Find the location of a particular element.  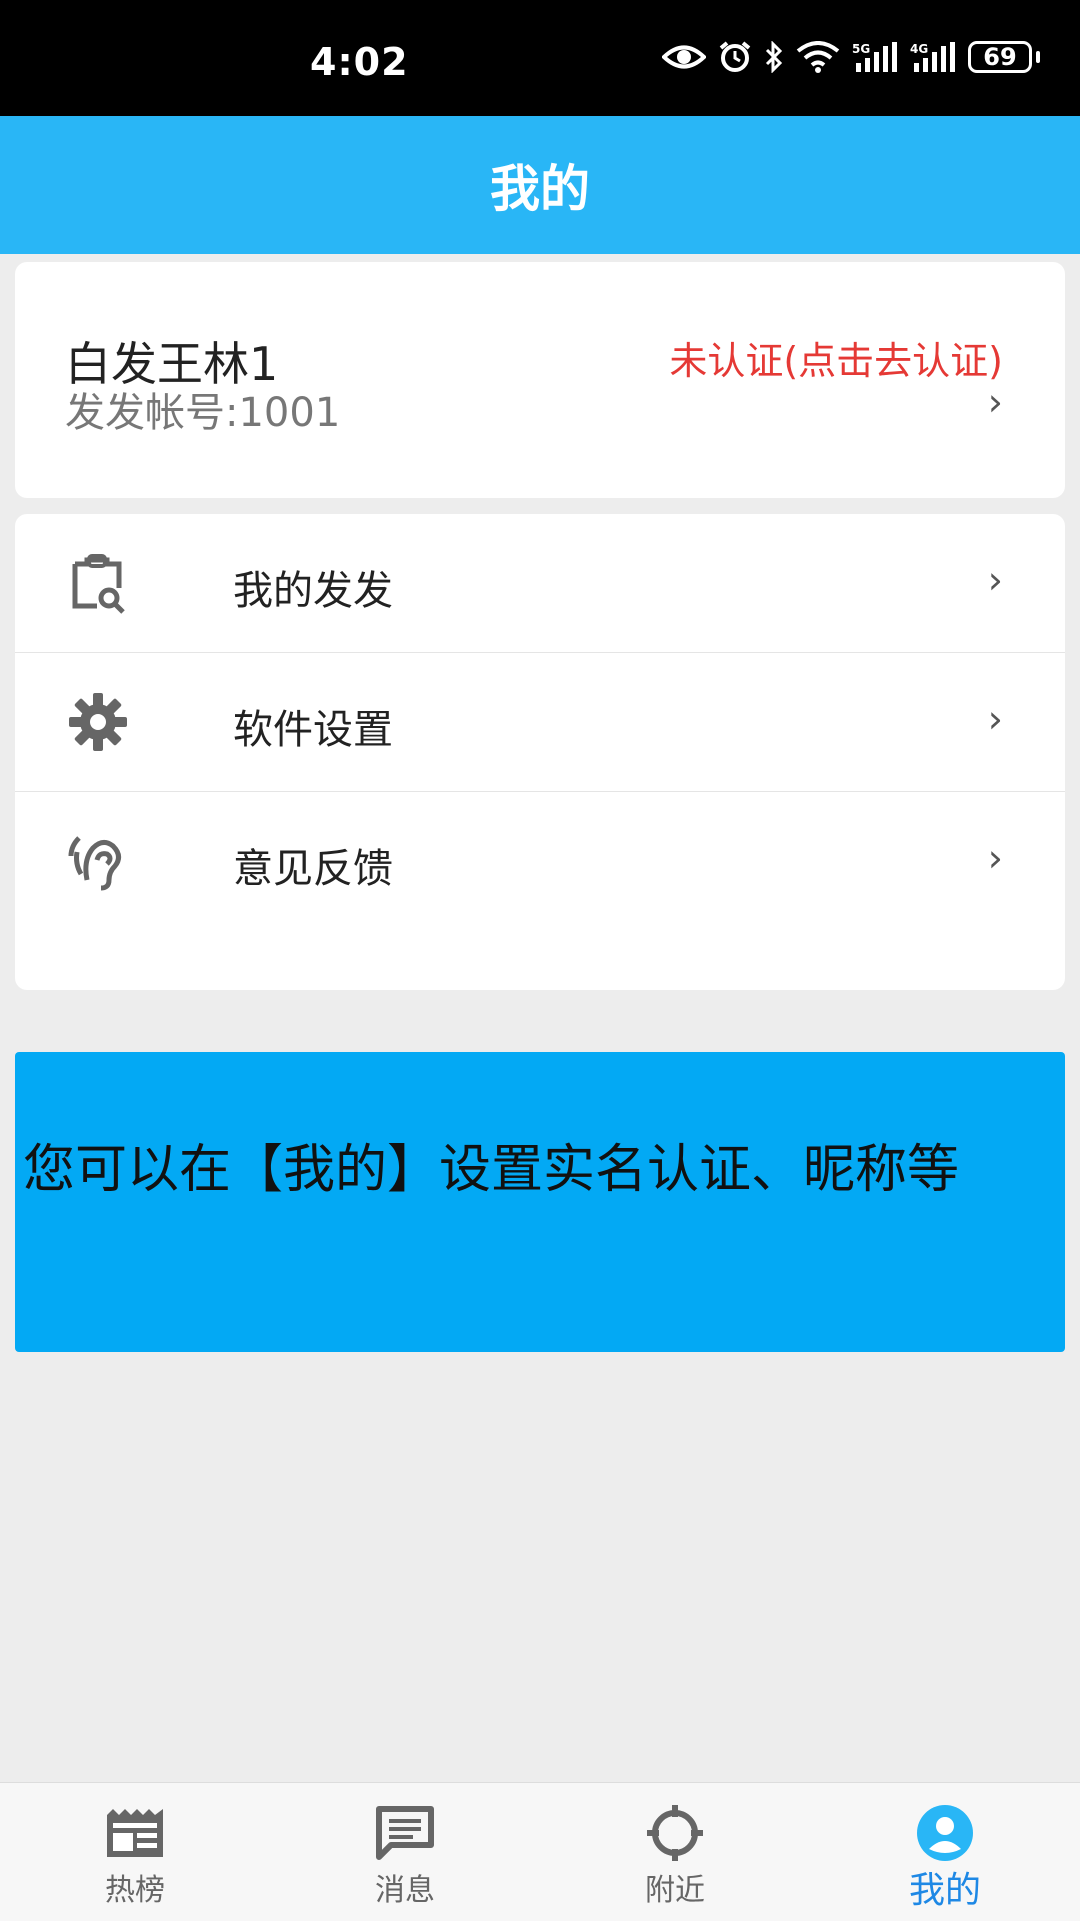

crosshair-icon is located at coordinates (675, 1833).